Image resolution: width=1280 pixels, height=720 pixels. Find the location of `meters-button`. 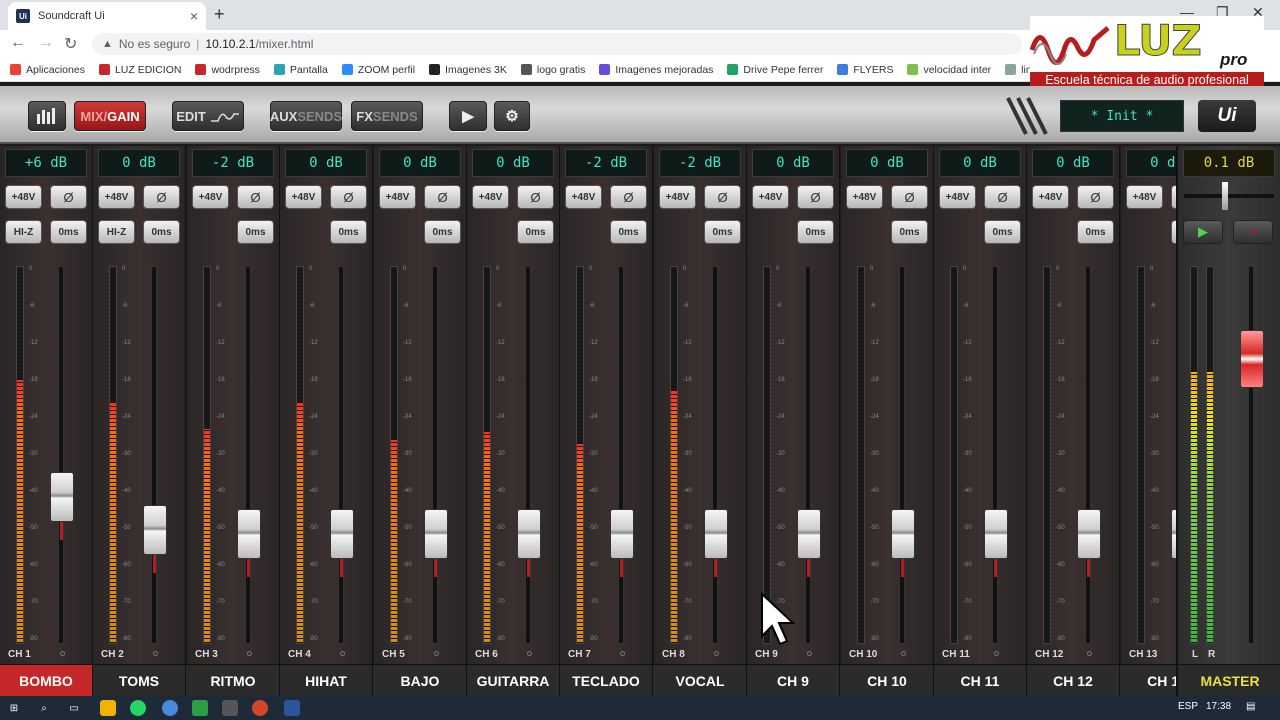

meters-button is located at coordinates (47, 116).